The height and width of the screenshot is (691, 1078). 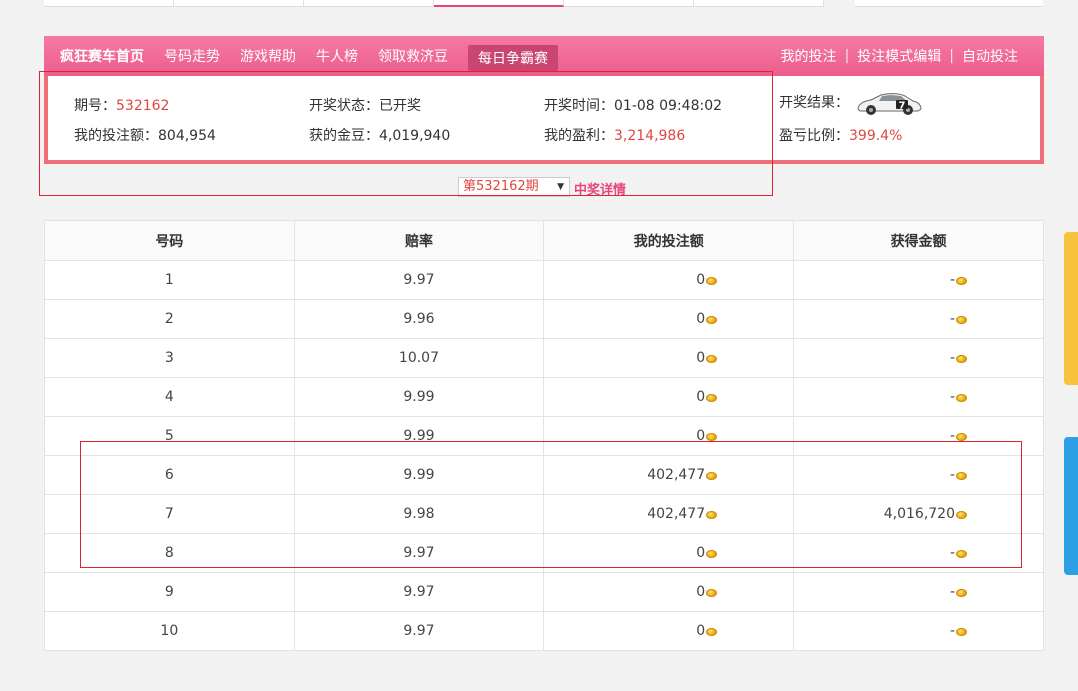 I want to click on table-row: 3 10.07 0 -, so click(x=544, y=358).